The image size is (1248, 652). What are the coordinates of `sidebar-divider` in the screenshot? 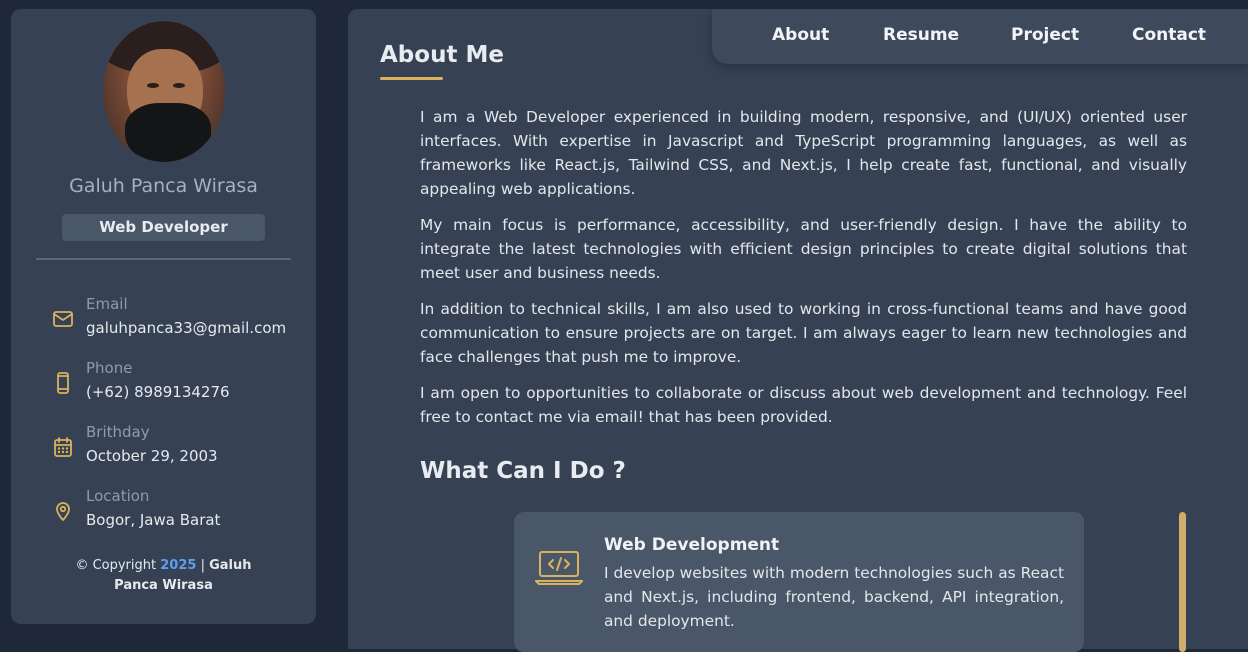 It's located at (163, 259).